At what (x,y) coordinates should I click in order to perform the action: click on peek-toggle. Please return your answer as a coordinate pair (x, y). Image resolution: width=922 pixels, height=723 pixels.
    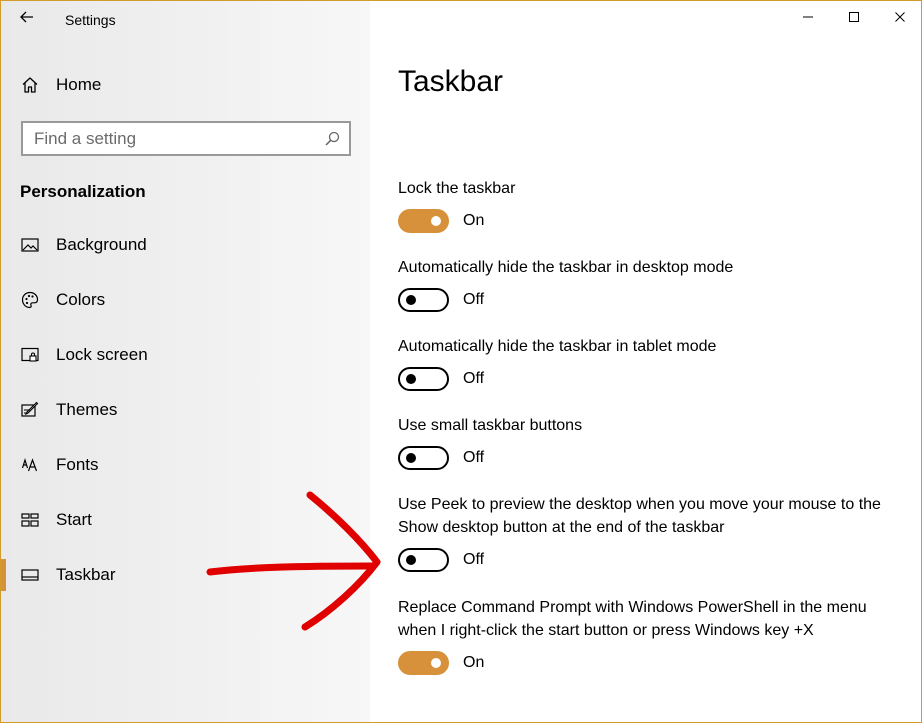
    Looking at the image, I should click on (423, 560).